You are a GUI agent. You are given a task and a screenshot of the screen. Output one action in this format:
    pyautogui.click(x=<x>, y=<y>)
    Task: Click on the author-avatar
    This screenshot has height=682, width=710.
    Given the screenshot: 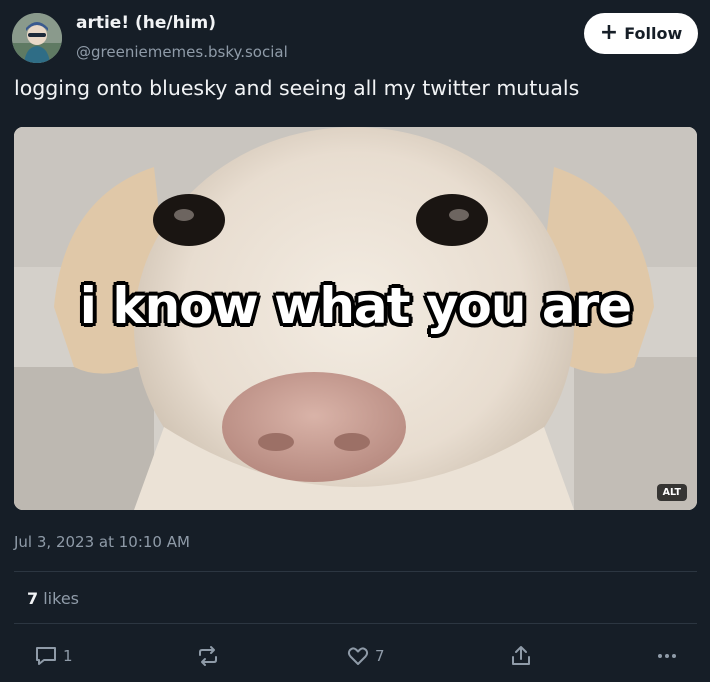 What is the action you would take?
    pyautogui.click(x=37, y=38)
    